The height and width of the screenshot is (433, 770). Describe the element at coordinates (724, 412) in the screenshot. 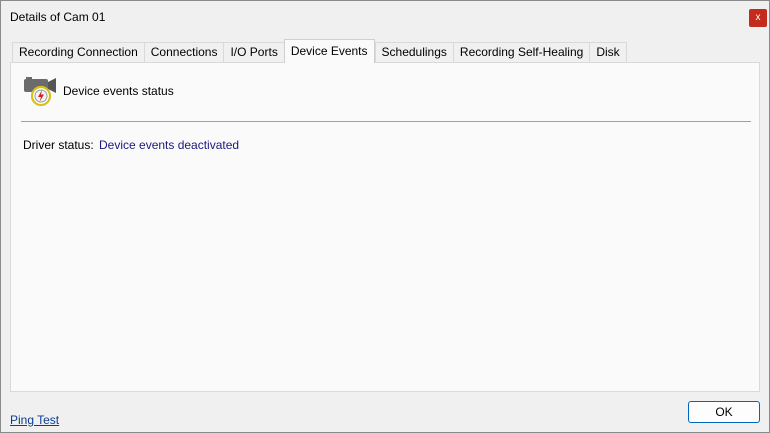

I see `ok-button: OK` at that location.